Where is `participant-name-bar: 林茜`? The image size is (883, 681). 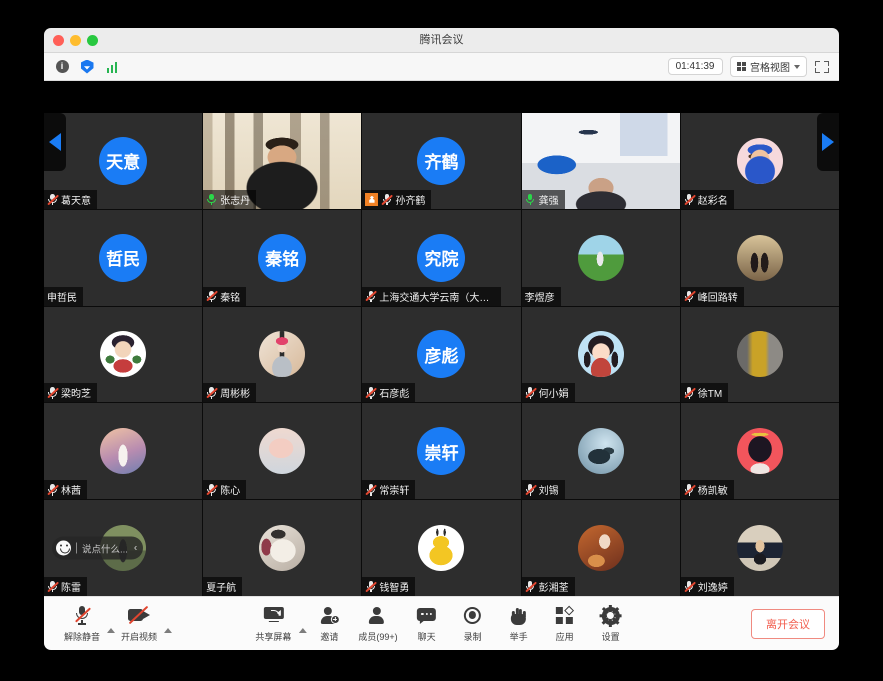 participant-name-bar: 林茜 is located at coordinates (65, 490).